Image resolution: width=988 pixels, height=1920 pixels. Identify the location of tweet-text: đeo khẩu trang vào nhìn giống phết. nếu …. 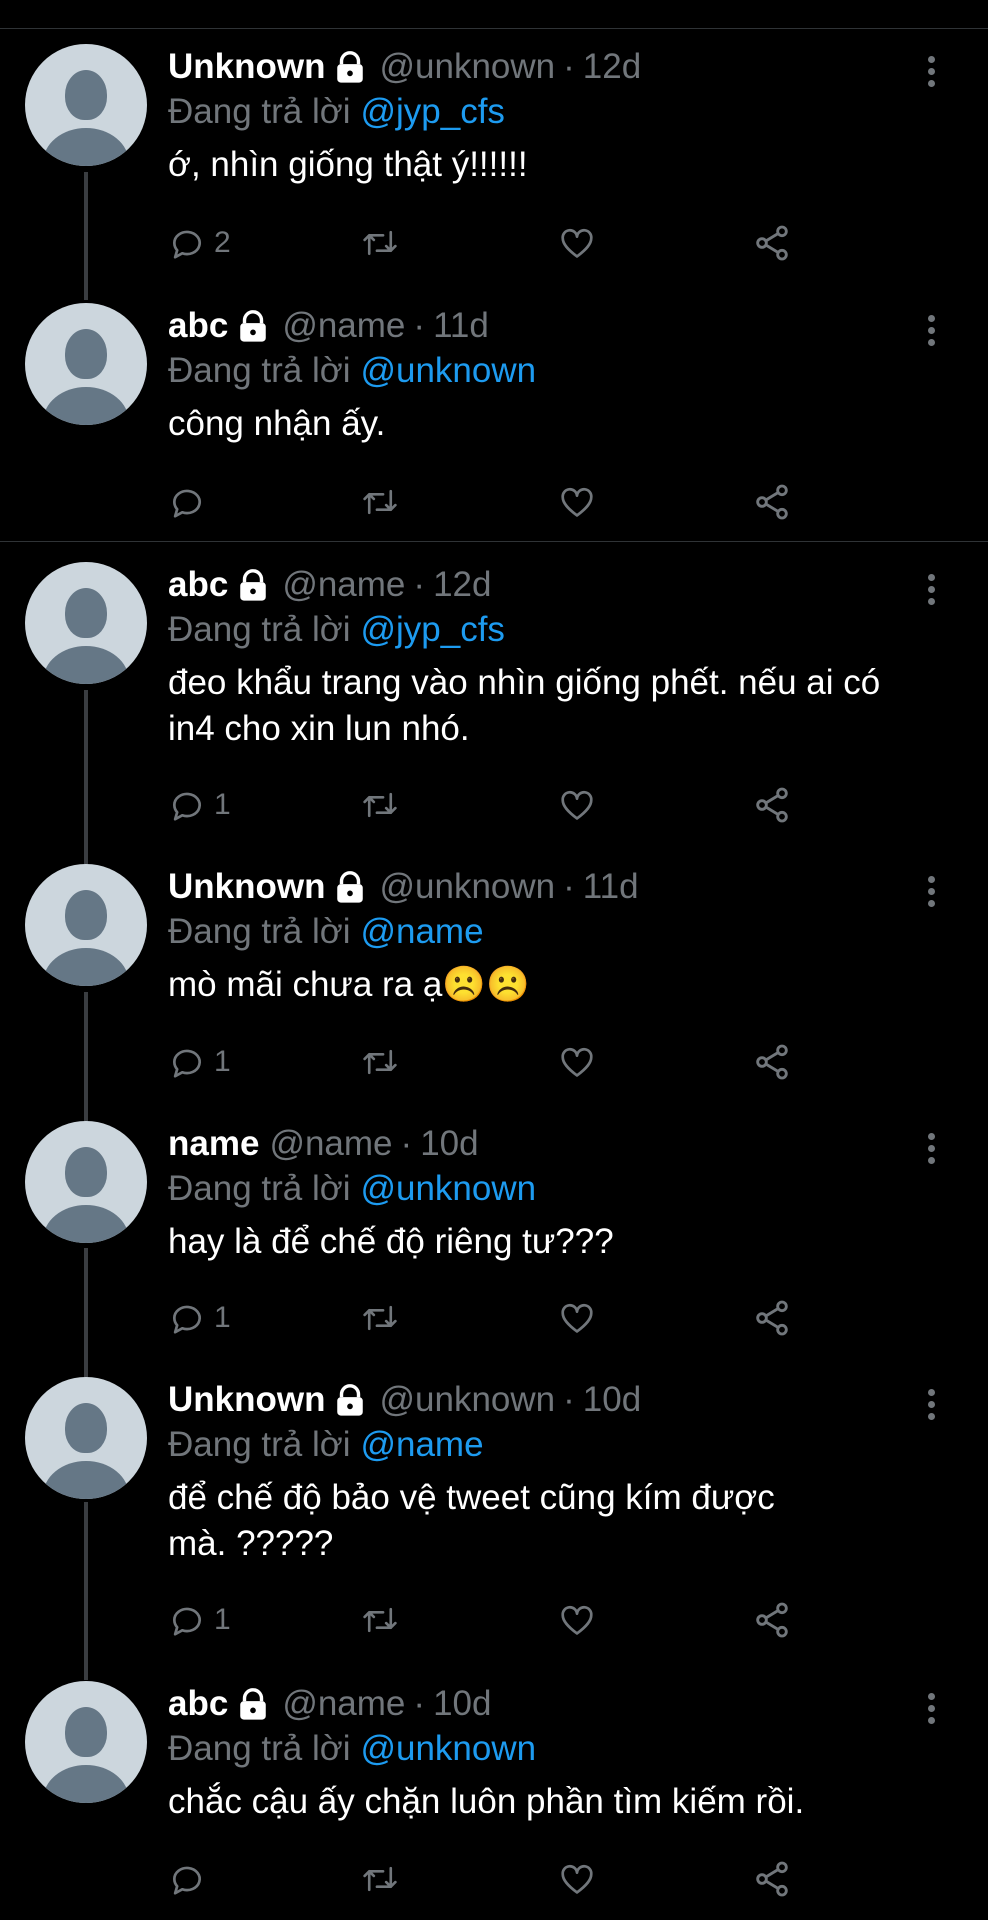
(558, 706).